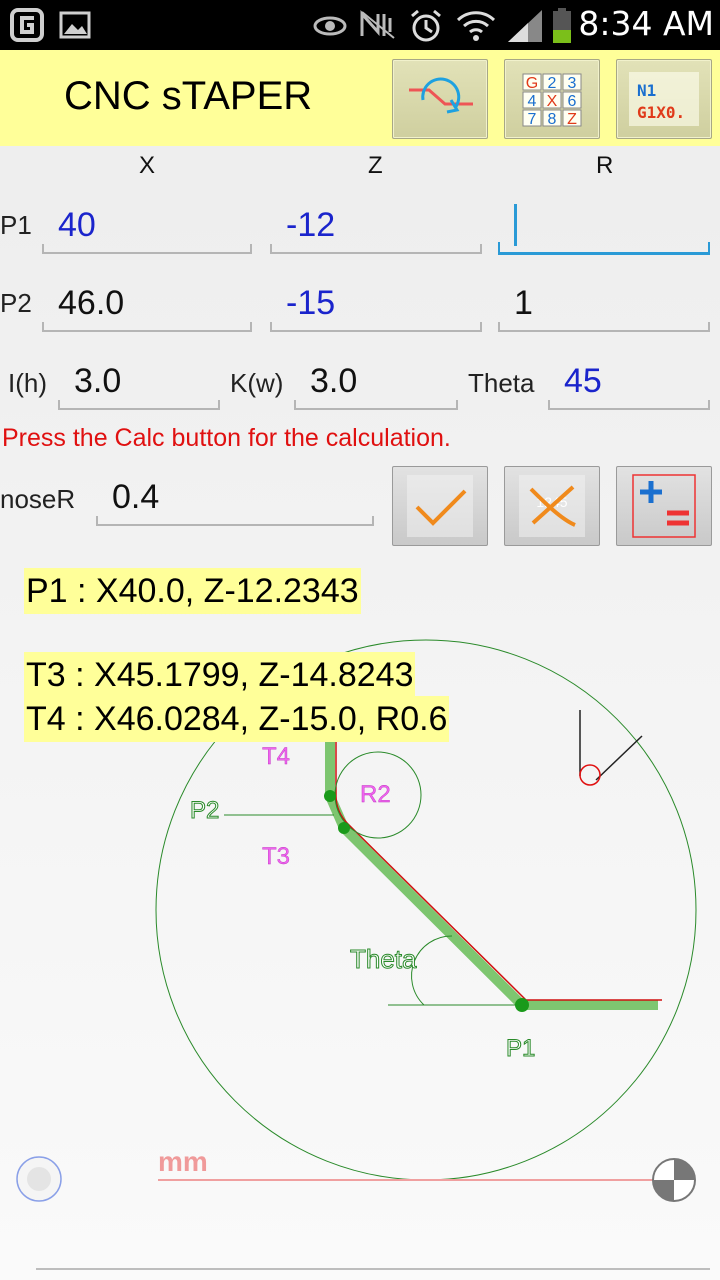 The width and height of the screenshot is (720, 1280). Describe the element at coordinates (16, 225) in the screenshot. I see `p1-label: P1` at that location.